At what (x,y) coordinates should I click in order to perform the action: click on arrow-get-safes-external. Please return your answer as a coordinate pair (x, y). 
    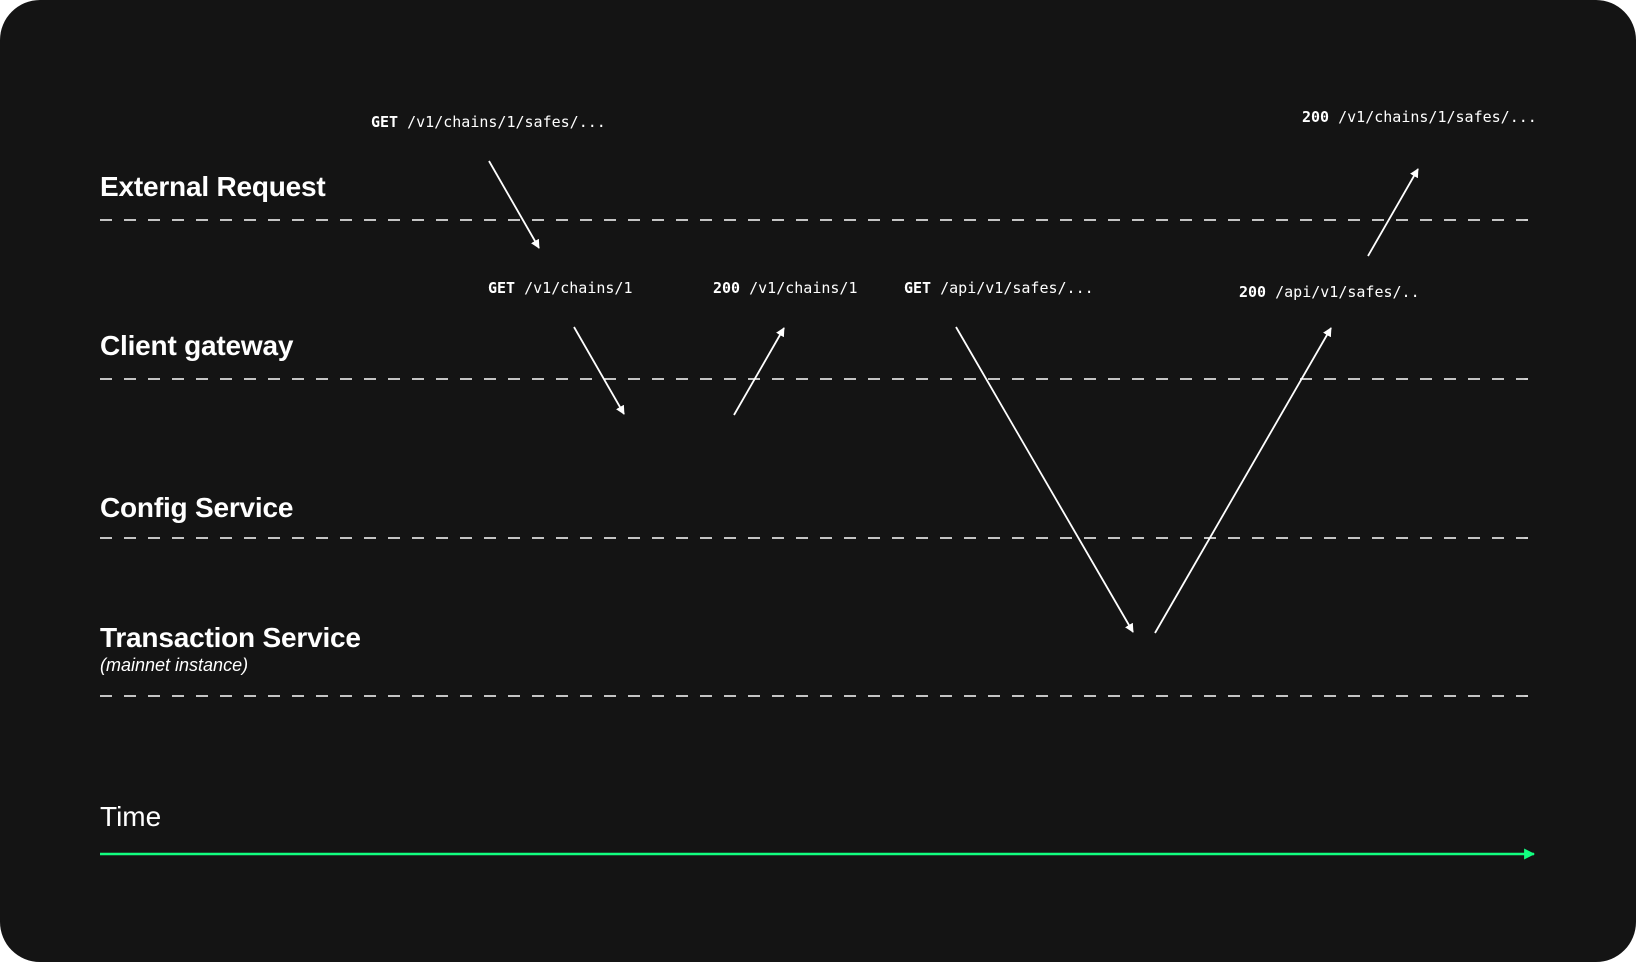
    Looking at the image, I should click on (514, 204).